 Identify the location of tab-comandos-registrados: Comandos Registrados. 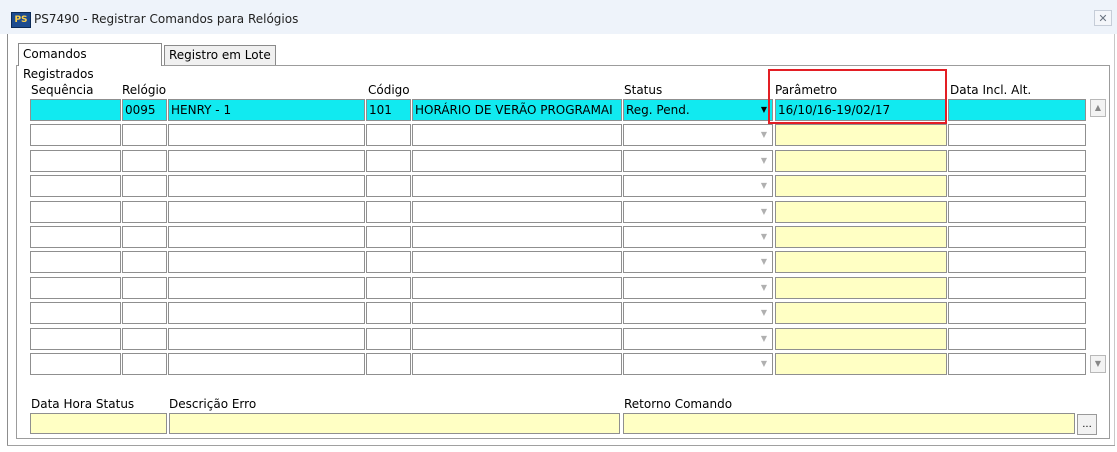
(90, 62).